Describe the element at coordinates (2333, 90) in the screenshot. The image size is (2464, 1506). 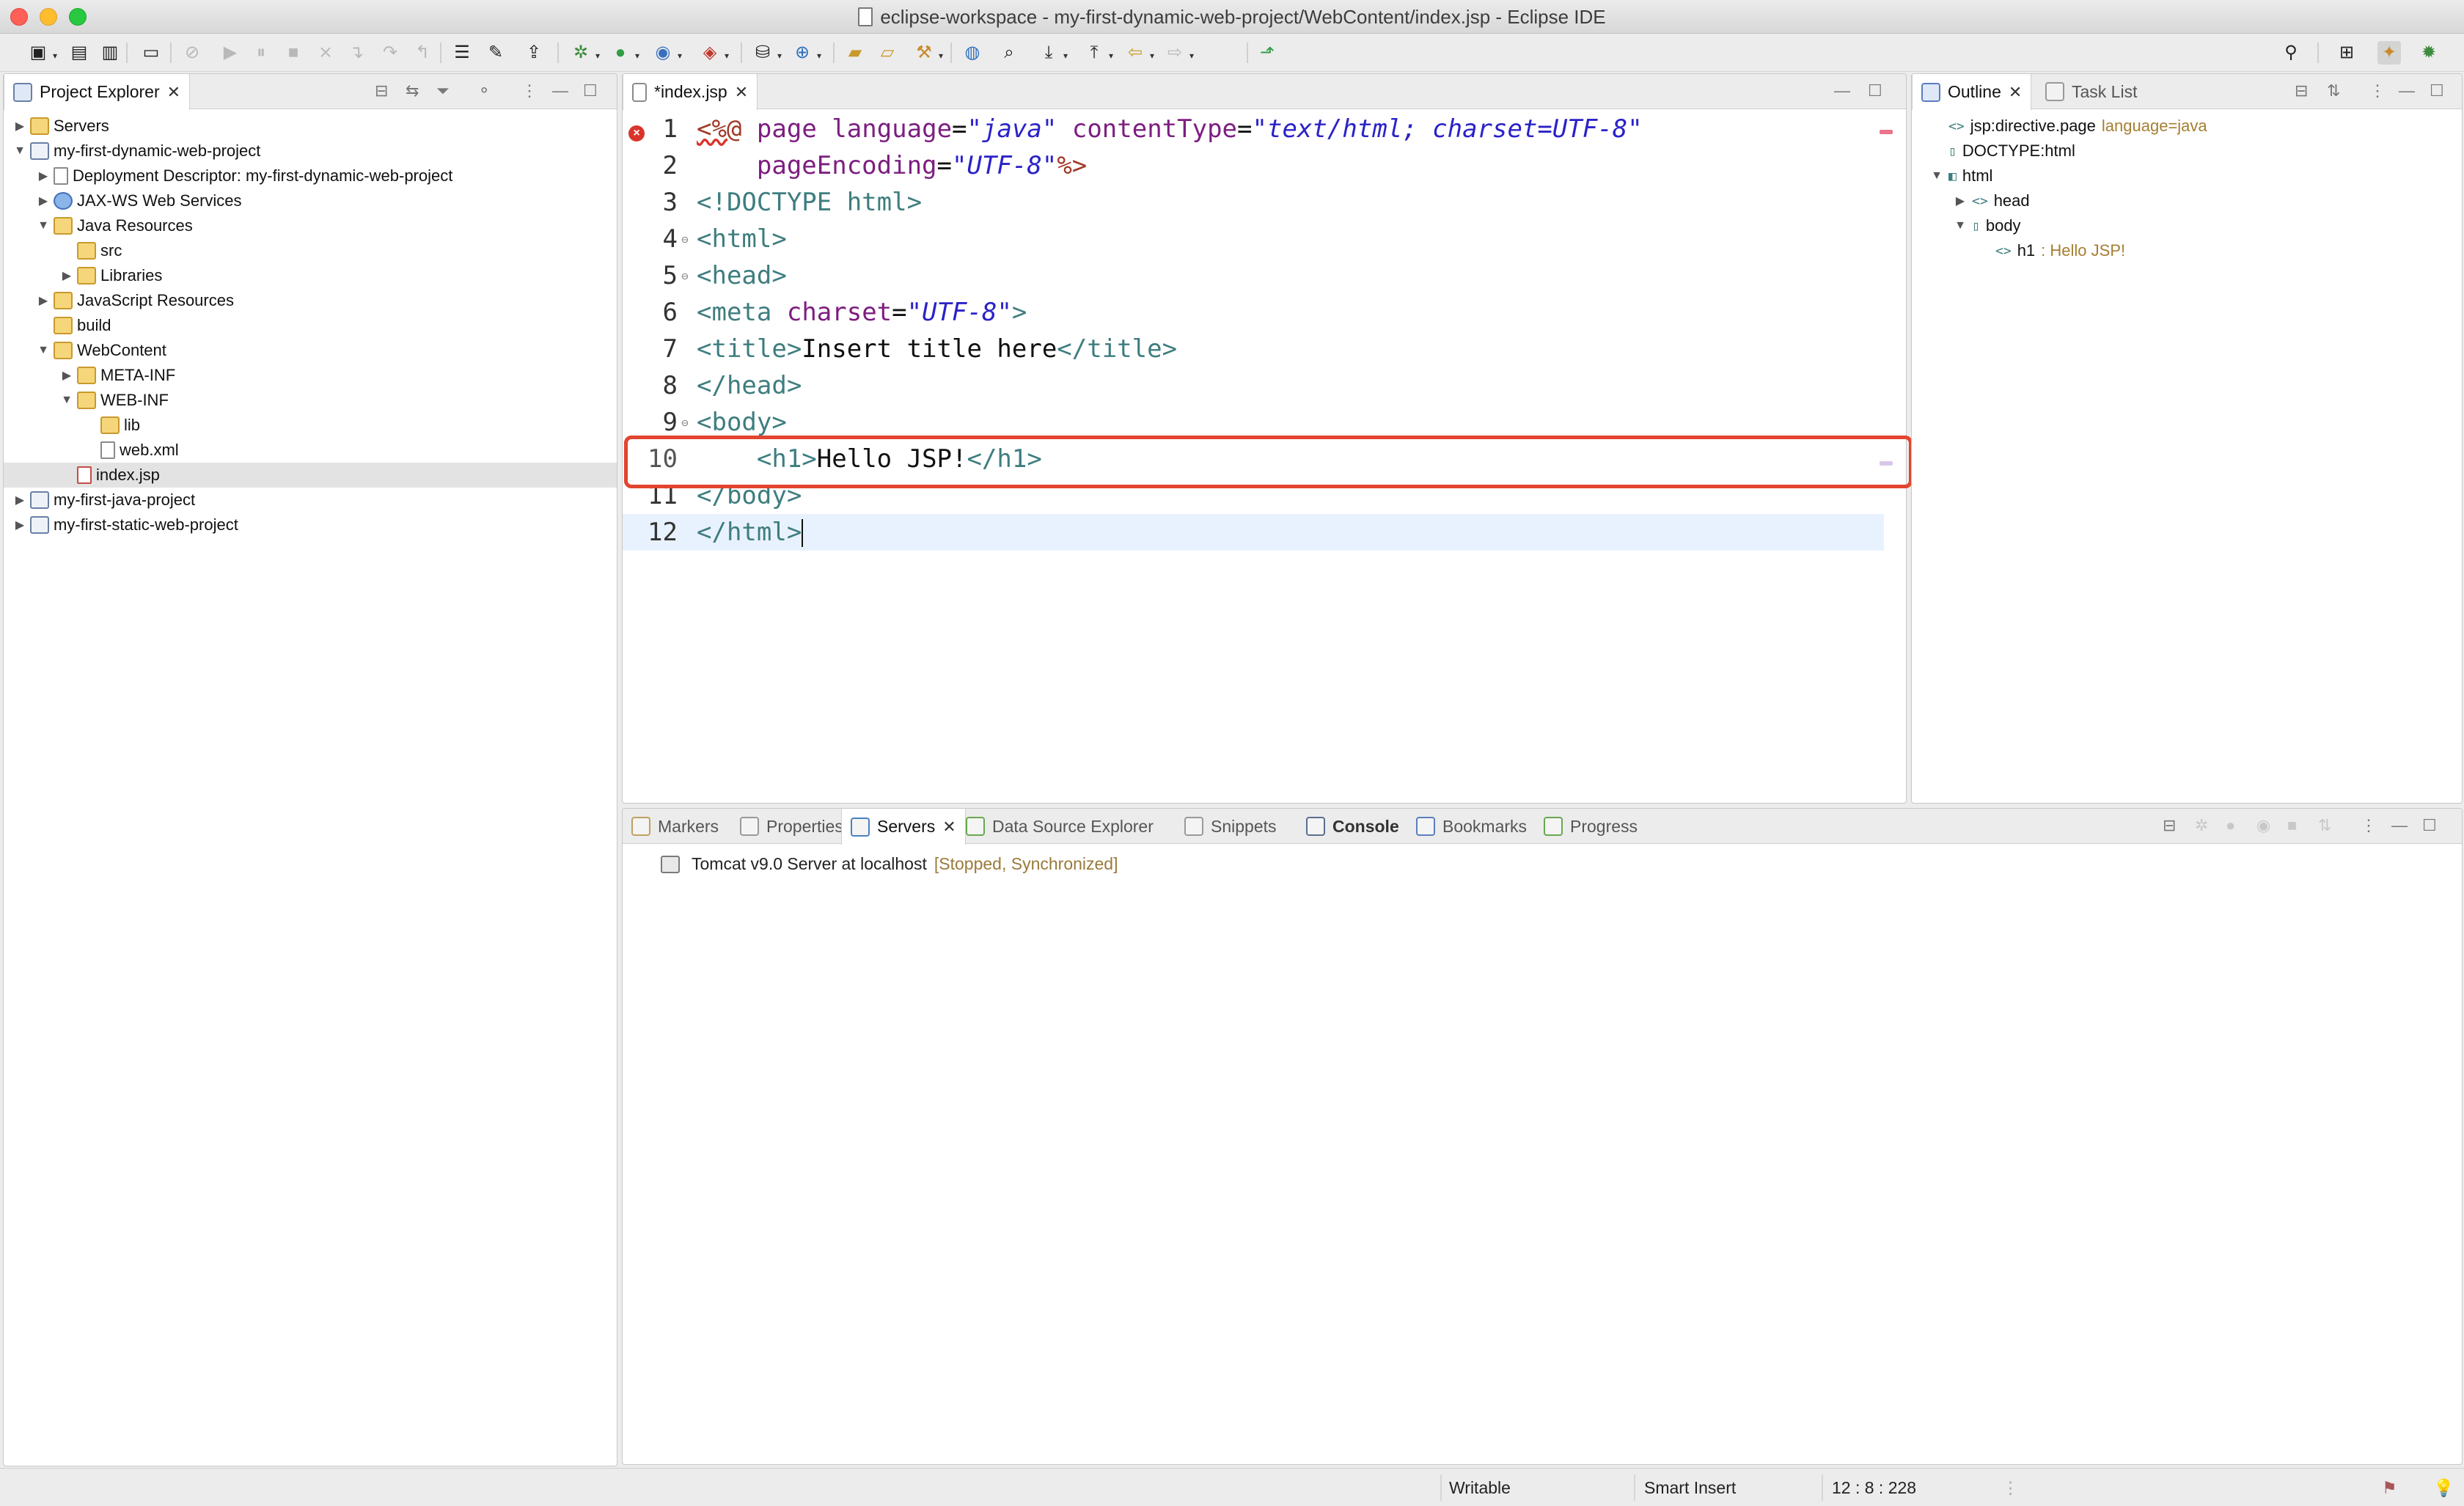
I see `sort-icon: ⇅` at that location.